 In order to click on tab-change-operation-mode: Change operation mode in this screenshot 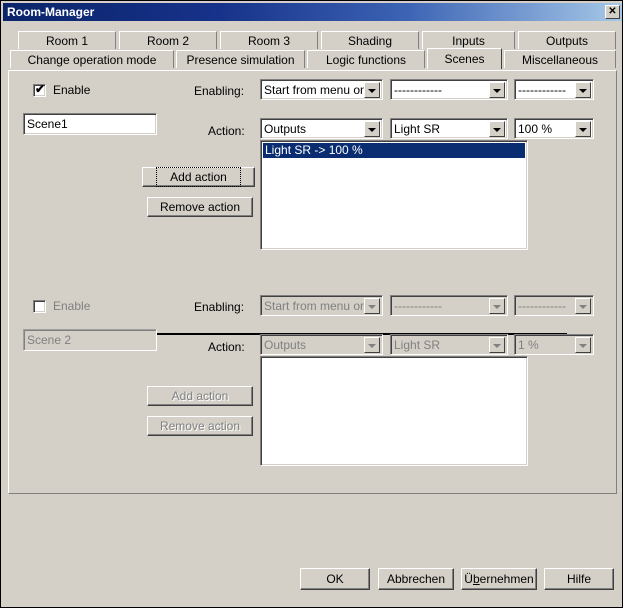, I will do `click(92, 59)`.